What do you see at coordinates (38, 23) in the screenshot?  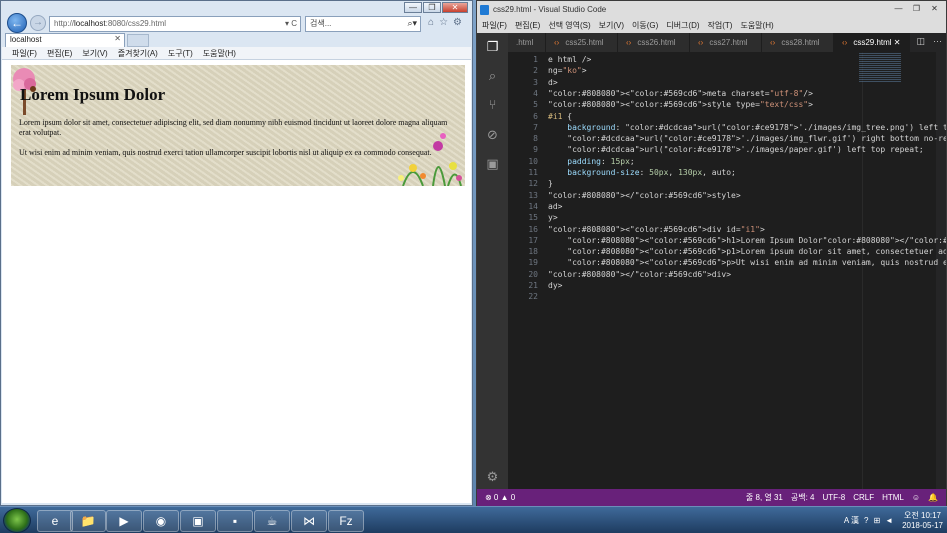 I see `forward-button: →` at bounding box center [38, 23].